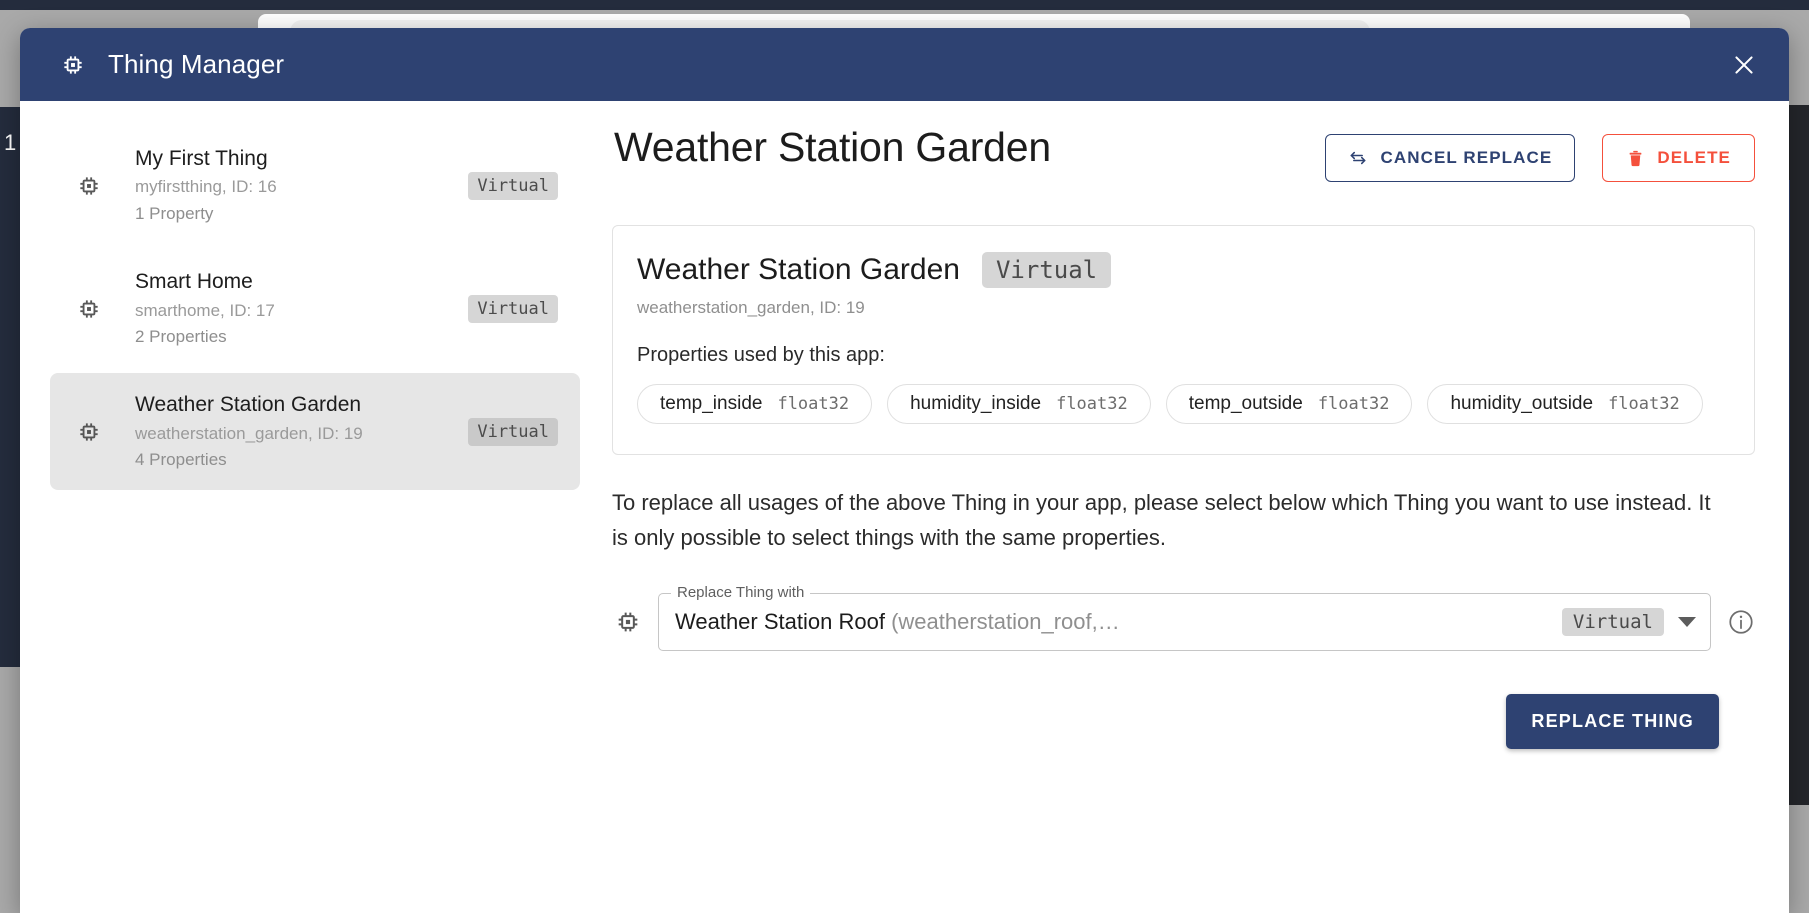  I want to click on info-circle-icon, so click(1741, 622).